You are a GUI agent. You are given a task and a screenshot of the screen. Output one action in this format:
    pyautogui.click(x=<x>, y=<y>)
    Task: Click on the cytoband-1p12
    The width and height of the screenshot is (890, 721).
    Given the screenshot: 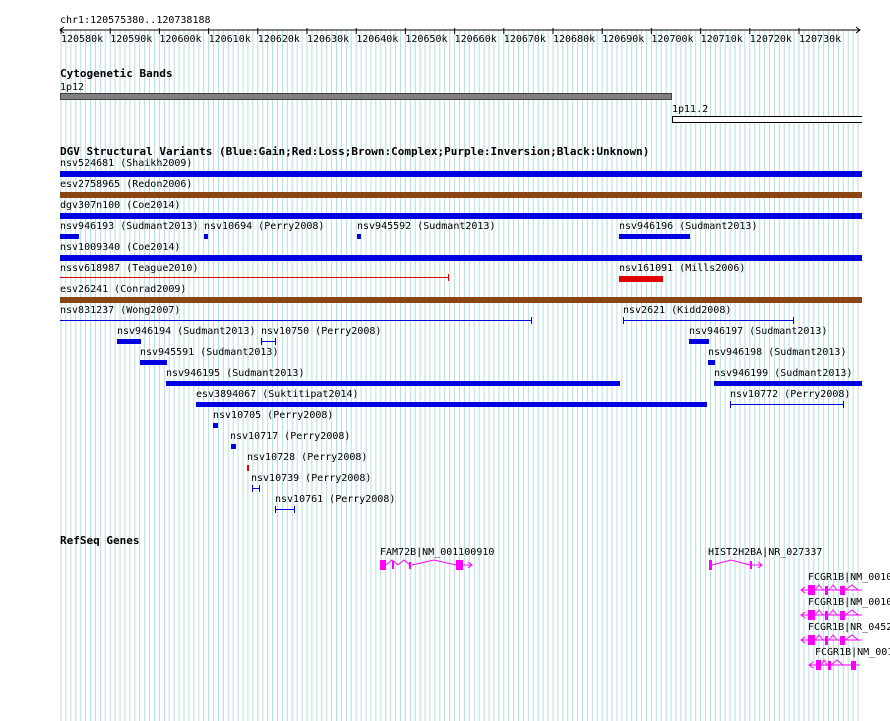 What is the action you would take?
    pyautogui.click(x=366, y=96)
    